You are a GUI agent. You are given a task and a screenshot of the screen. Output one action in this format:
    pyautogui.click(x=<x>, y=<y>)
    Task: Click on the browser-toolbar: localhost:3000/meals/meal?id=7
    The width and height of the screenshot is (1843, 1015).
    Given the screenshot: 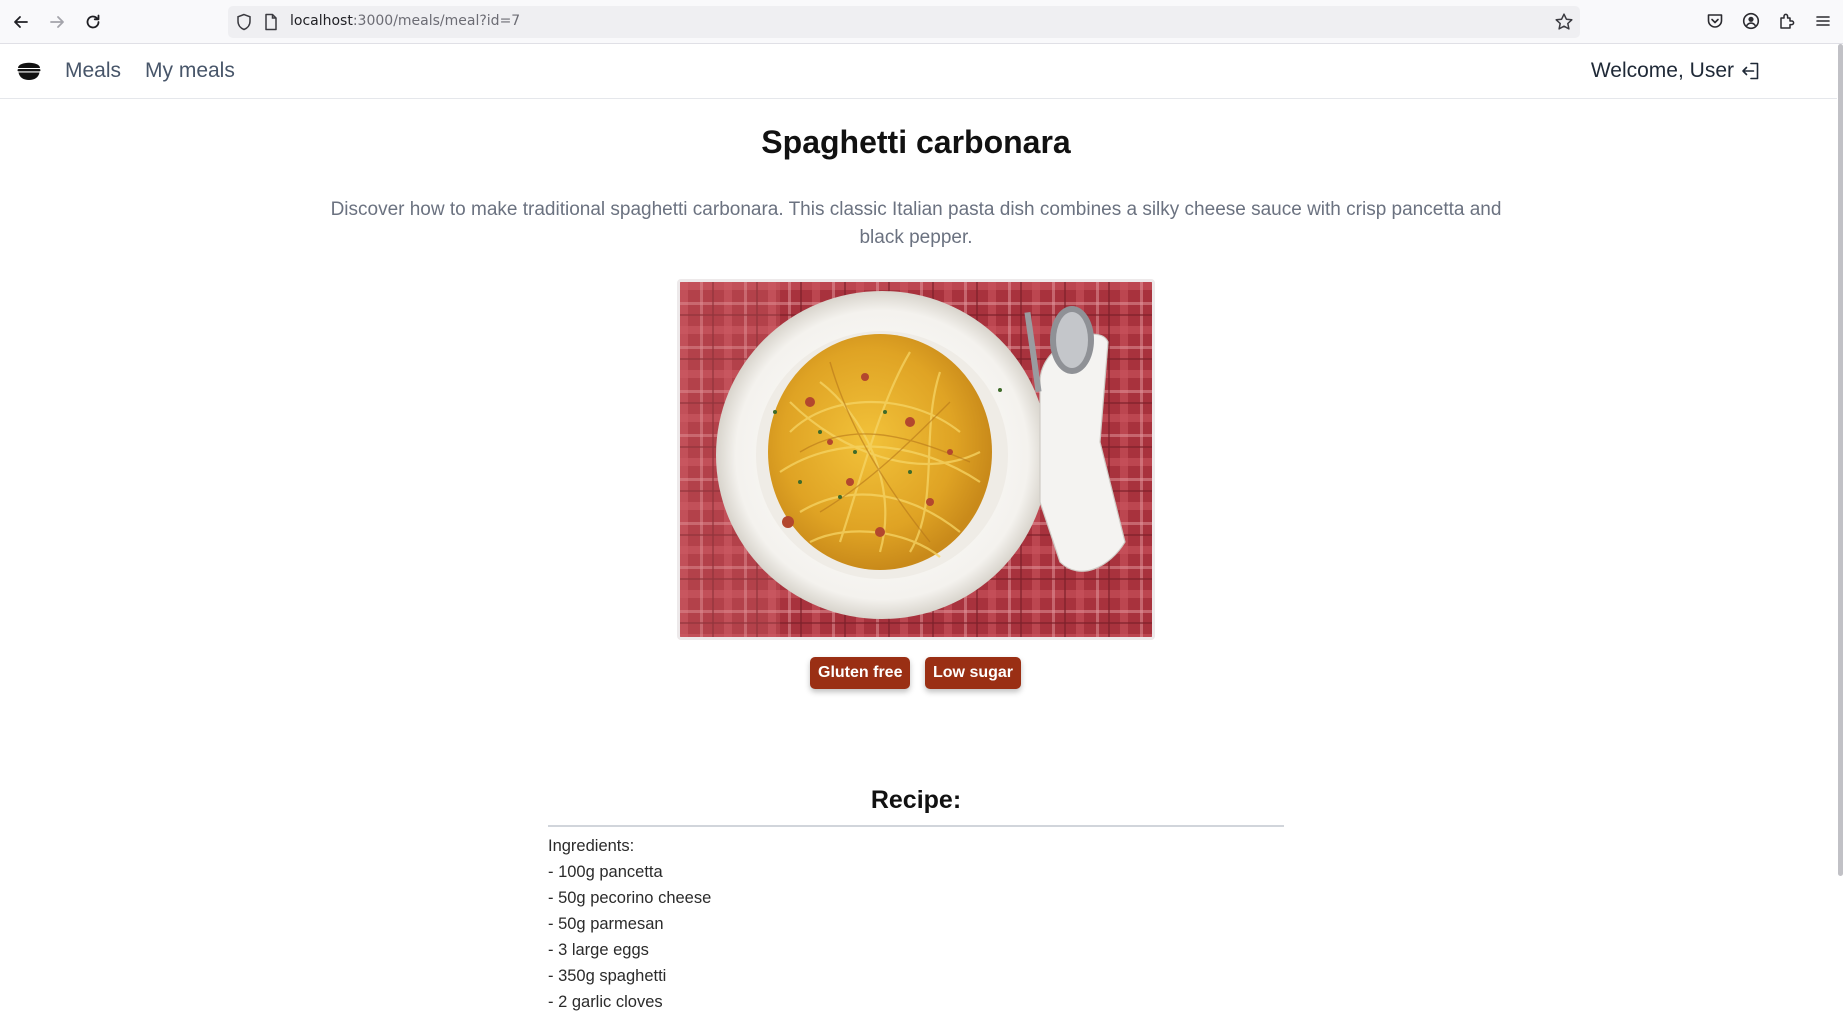 What is the action you would take?
    pyautogui.click(x=921, y=22)
    